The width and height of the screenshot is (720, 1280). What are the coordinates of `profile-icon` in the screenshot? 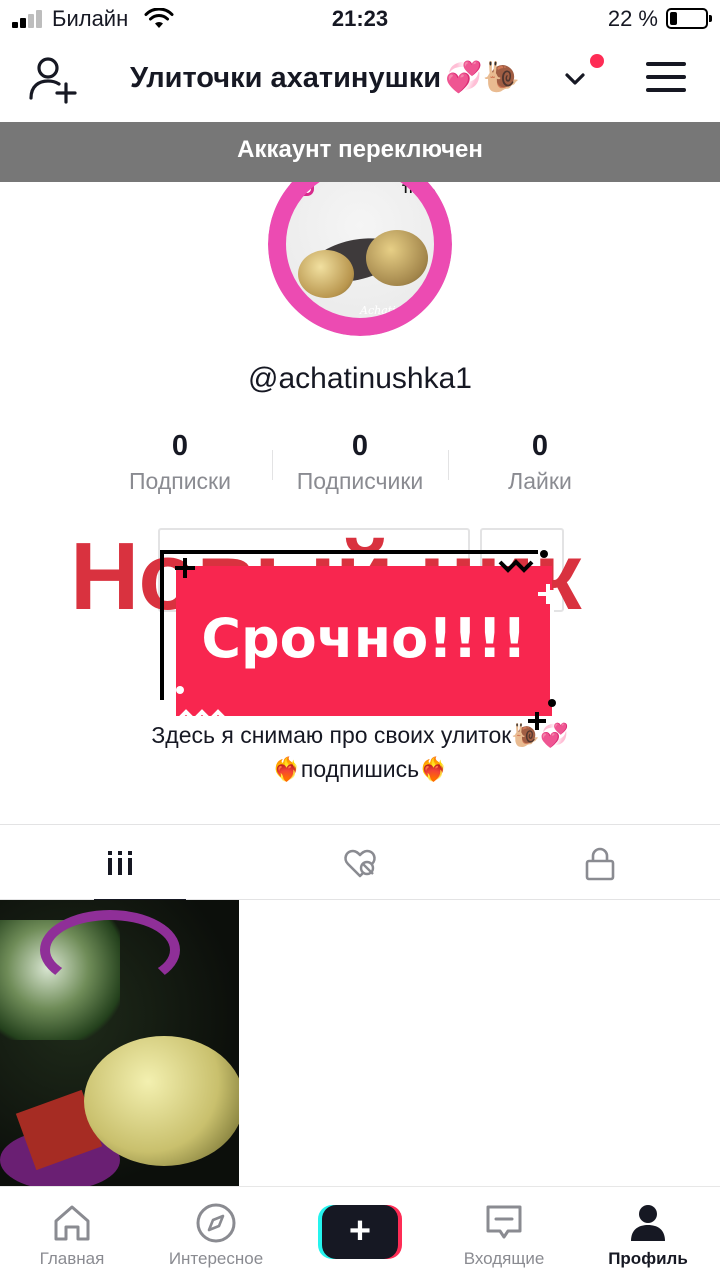 It's located at (648, 1223).